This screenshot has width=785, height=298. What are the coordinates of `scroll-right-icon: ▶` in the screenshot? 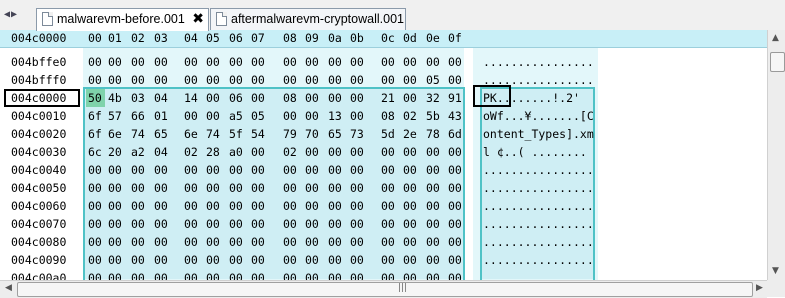 It's located at (759, 288).